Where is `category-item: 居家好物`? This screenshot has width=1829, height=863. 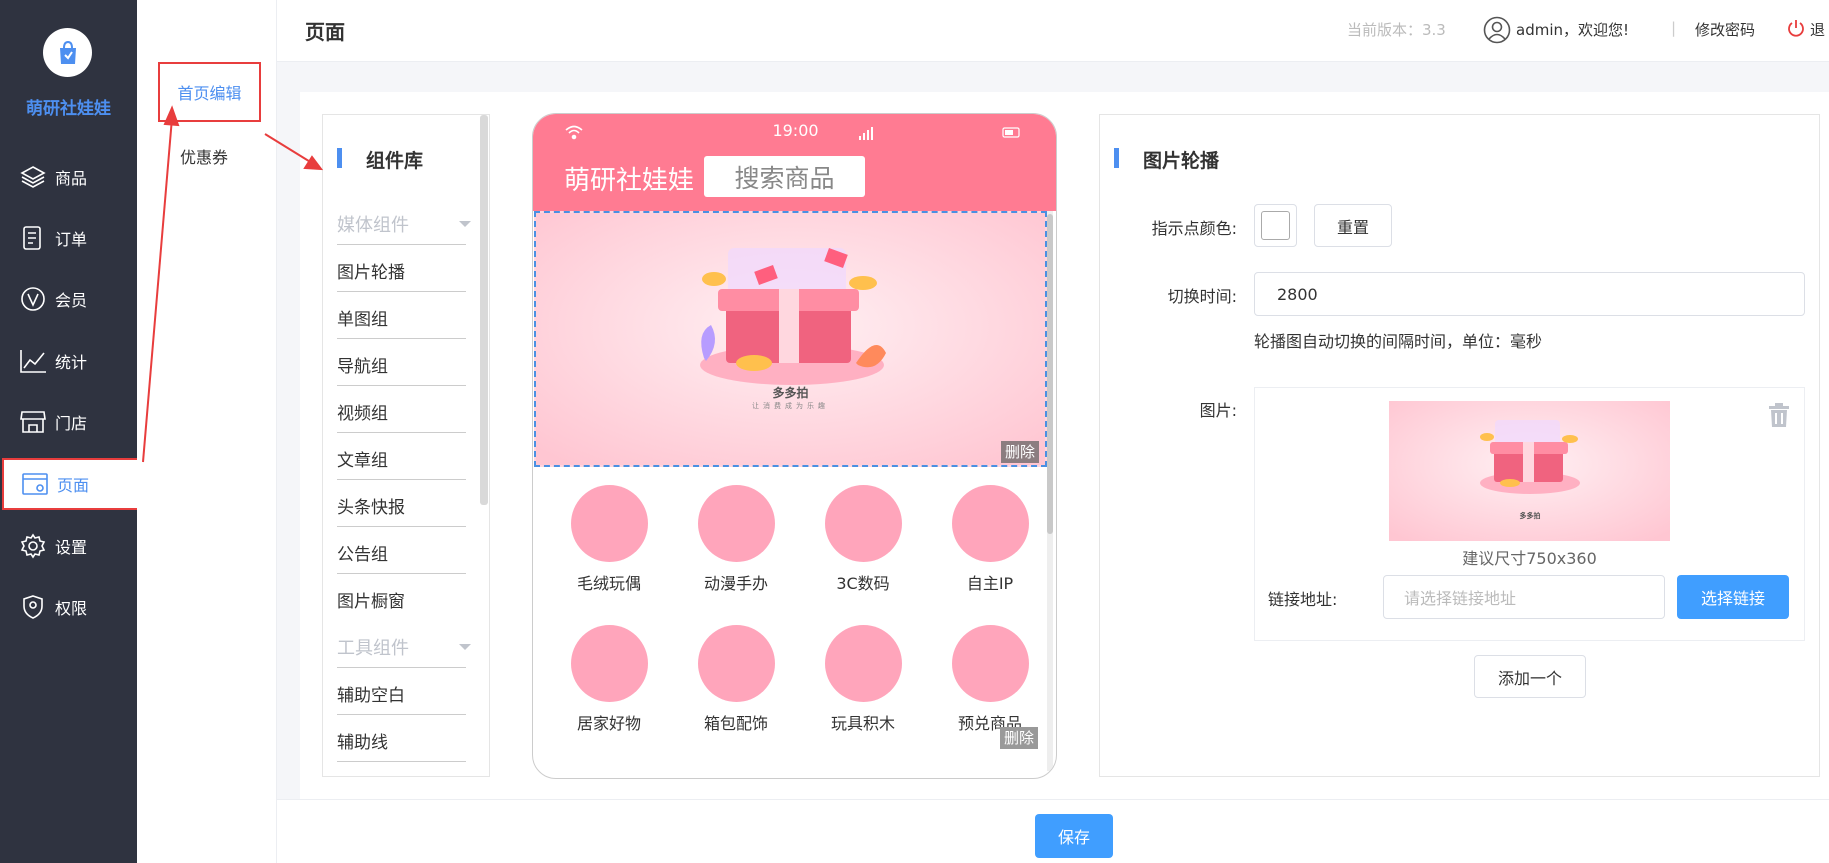
category-item: 居家好物 is located at coordinates (609, 679).